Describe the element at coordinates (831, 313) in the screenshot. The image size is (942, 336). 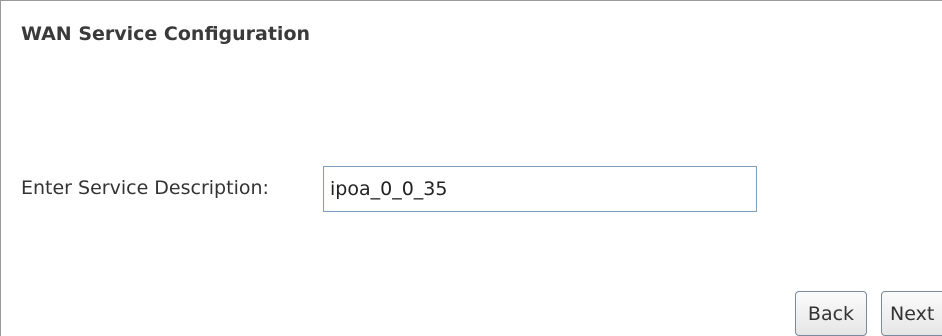
I see `back-button: Back` at that location.